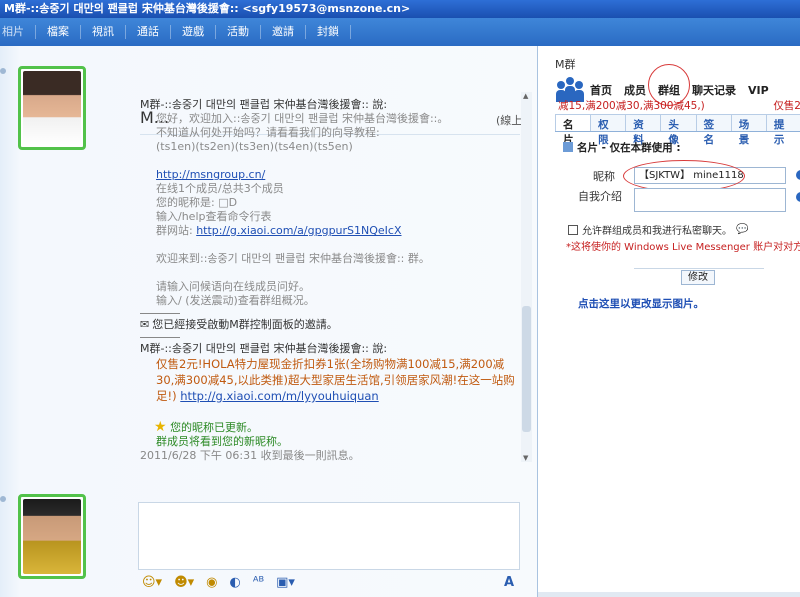 The image size is (800, 597). I want to click on promo-link: http://g.xiaoi.com/m/lyyouhuiquan, so click(279, 396).